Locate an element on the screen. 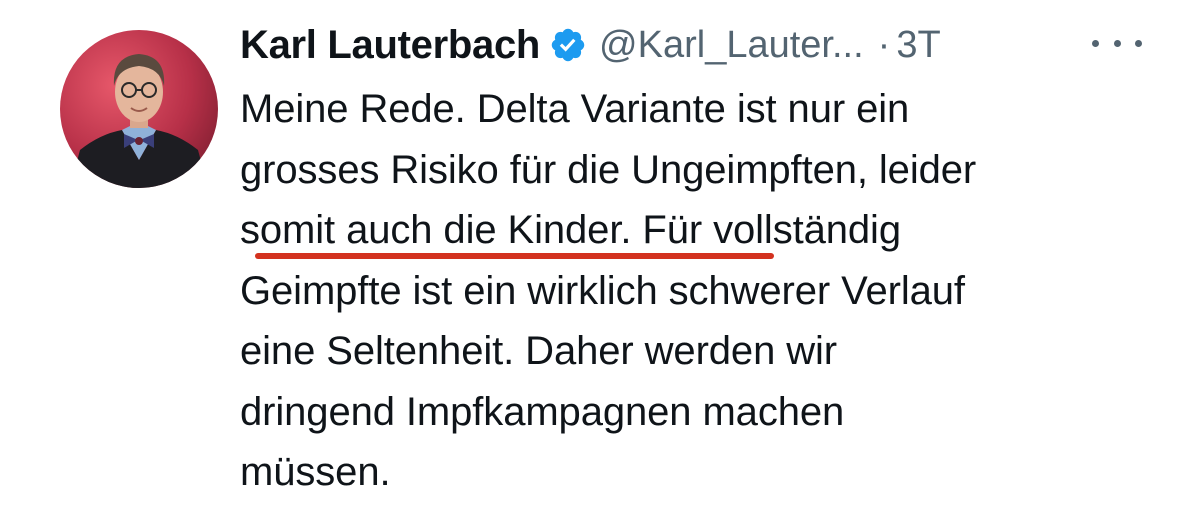 Image resolution: width=1200 pixels, height=510 pixels. avatar is located at coordinates (139, 109).